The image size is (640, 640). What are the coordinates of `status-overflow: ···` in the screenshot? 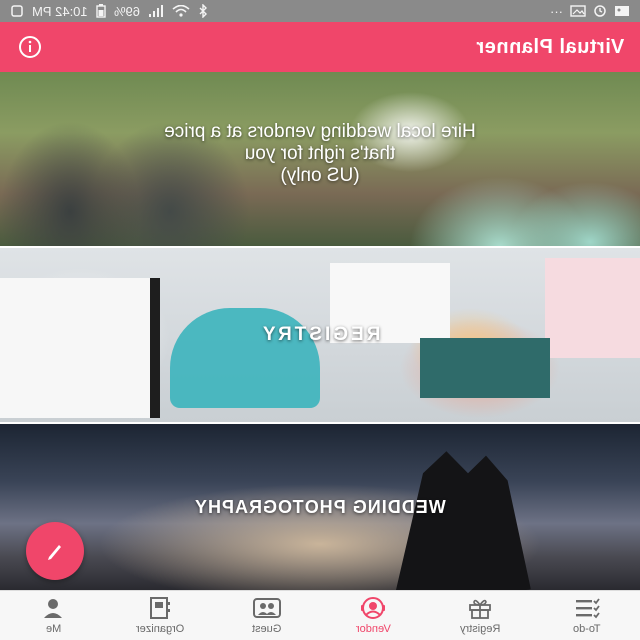 It's located at (556, 11).